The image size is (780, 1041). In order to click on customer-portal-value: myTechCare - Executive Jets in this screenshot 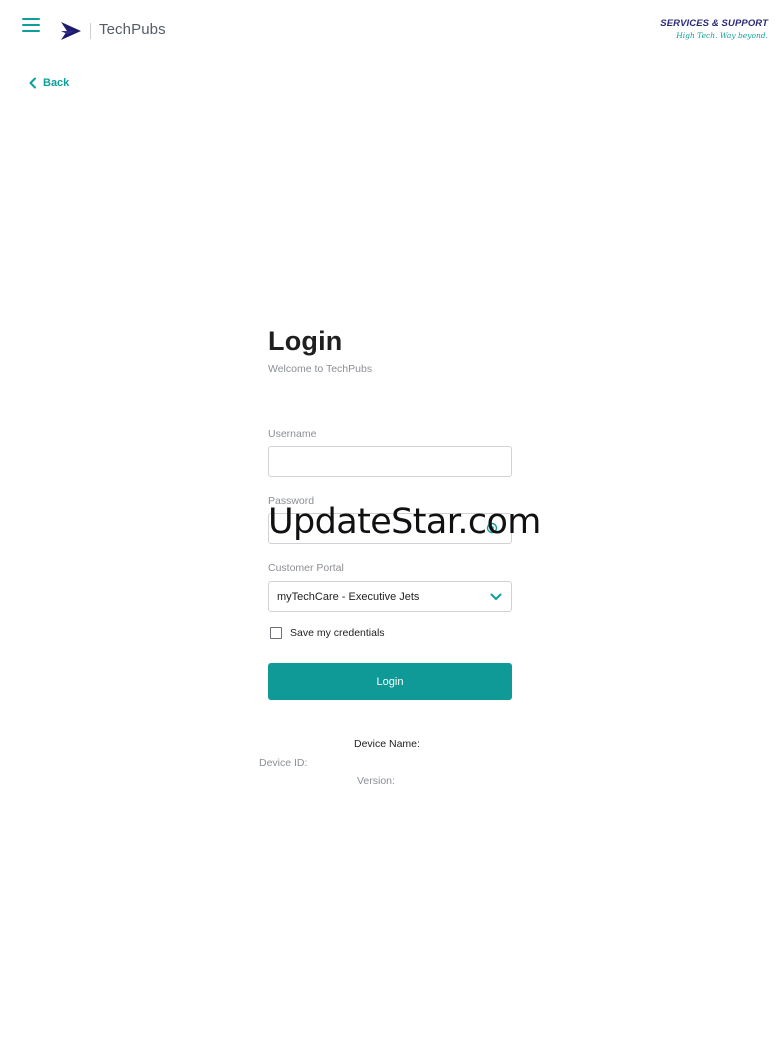, I will do `click(348, 596)`.